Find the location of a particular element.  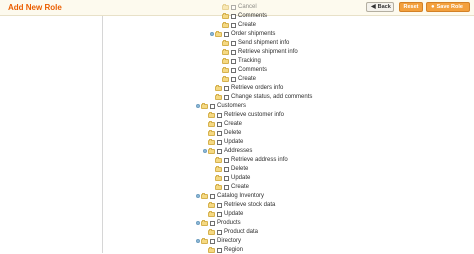

tree-node: Cancel is located at coordinates (237, 7).